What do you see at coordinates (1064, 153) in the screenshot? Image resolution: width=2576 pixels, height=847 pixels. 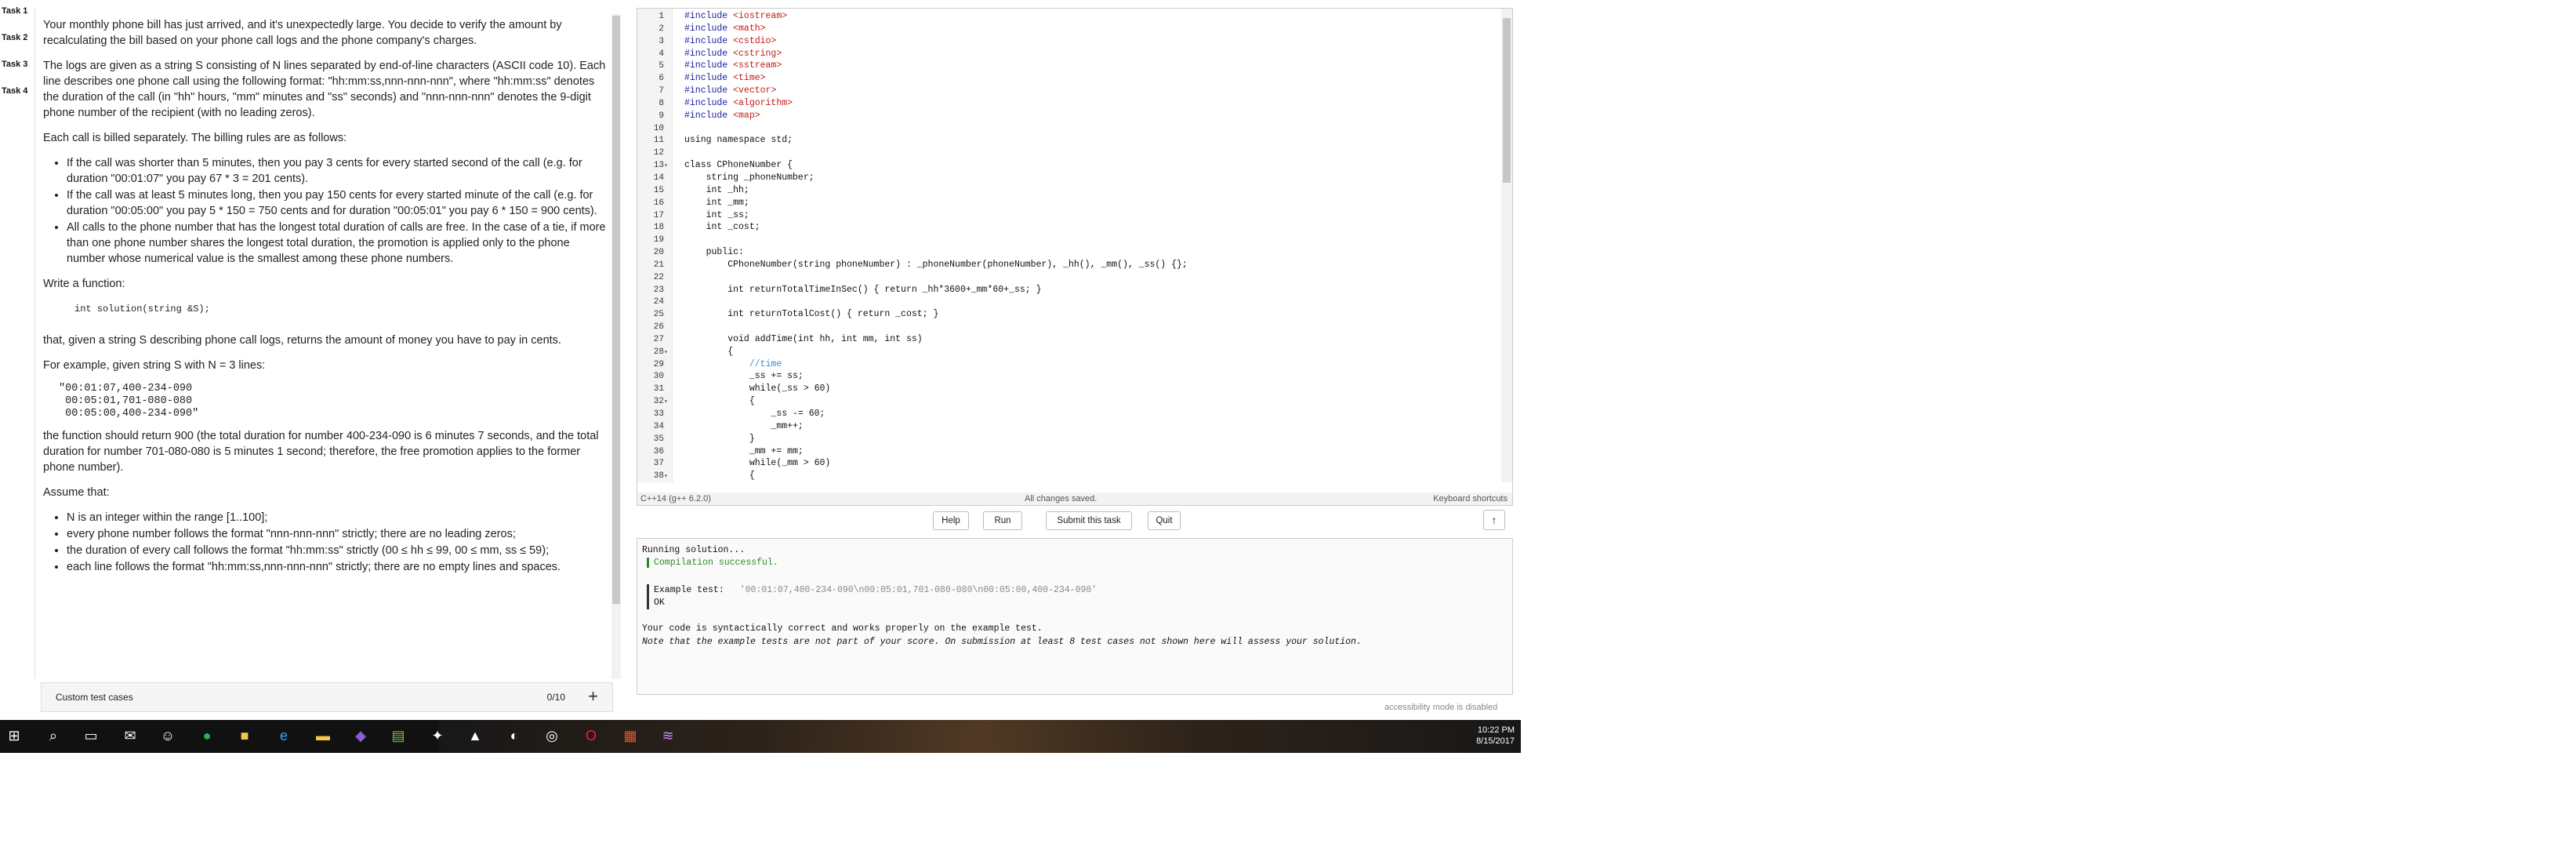 I see `code-line: 12` at bounding box center [1064, 153].